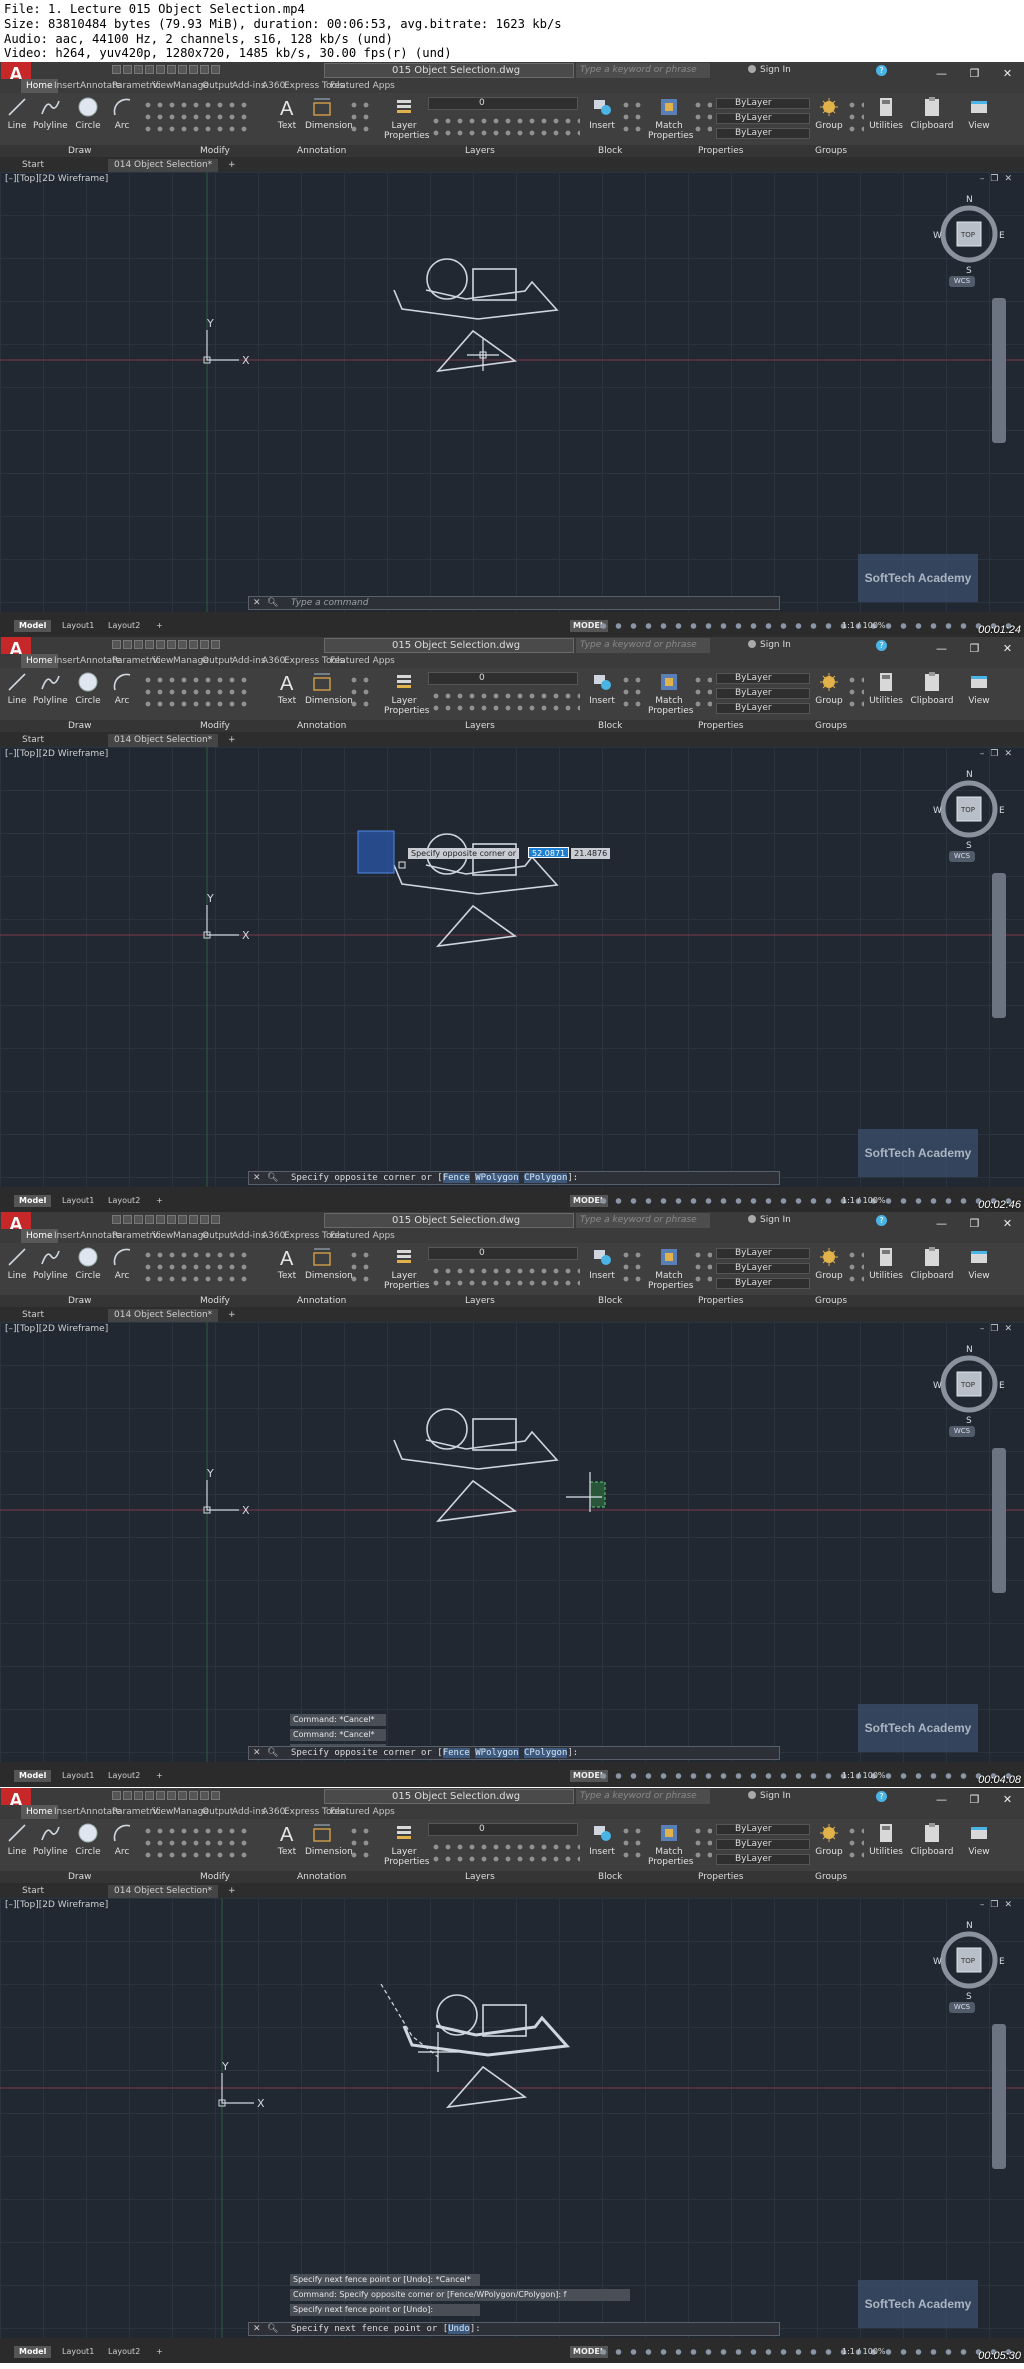  I want to click on quick-access-toolbar, so click(167, 646).